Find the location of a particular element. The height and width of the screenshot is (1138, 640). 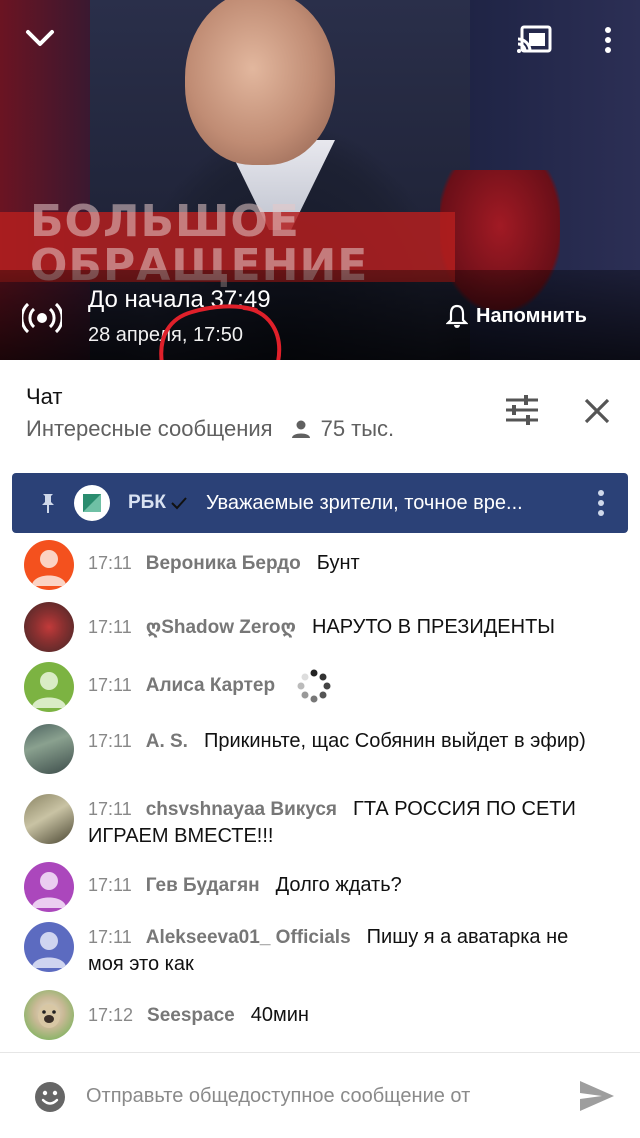

message-body: 17:11 Вероника Бердо Бунт is located at coordinates (348, 563).